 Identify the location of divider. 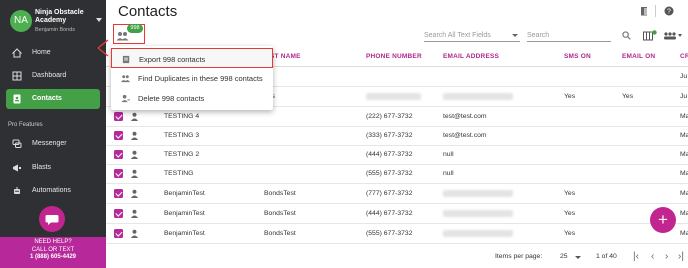
(655, 11).